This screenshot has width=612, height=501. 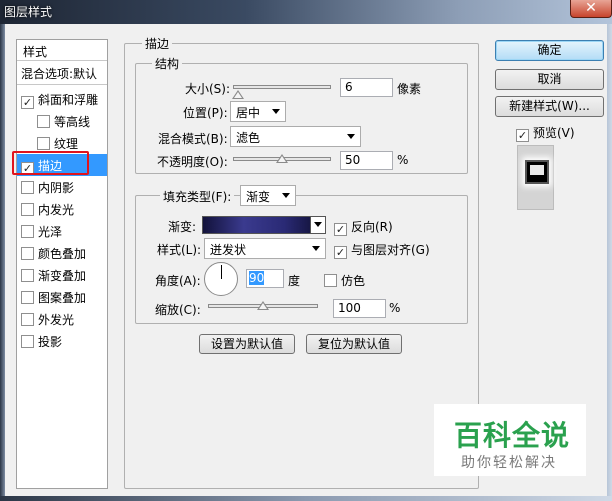 I want to click on sidebar-item-label: 外发光, so click(x=56, y=320).